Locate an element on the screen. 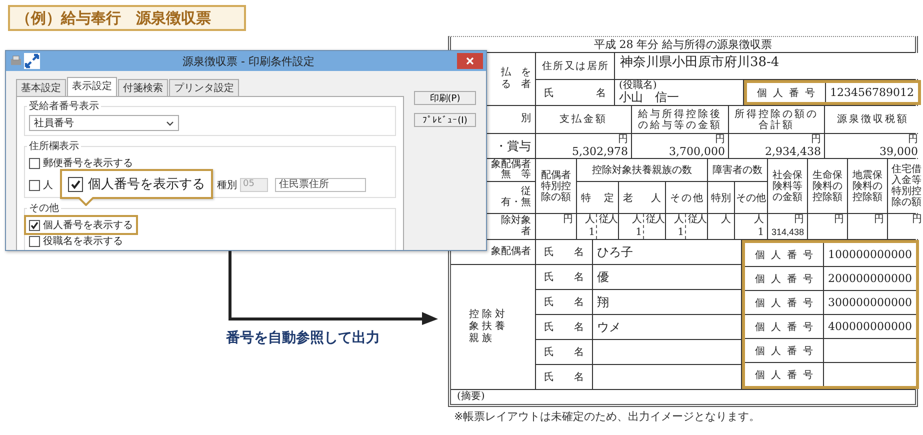 The width and height of the screenshot is (923, 435). column-header: 障害者の数 is located at coordinates (737, 170).